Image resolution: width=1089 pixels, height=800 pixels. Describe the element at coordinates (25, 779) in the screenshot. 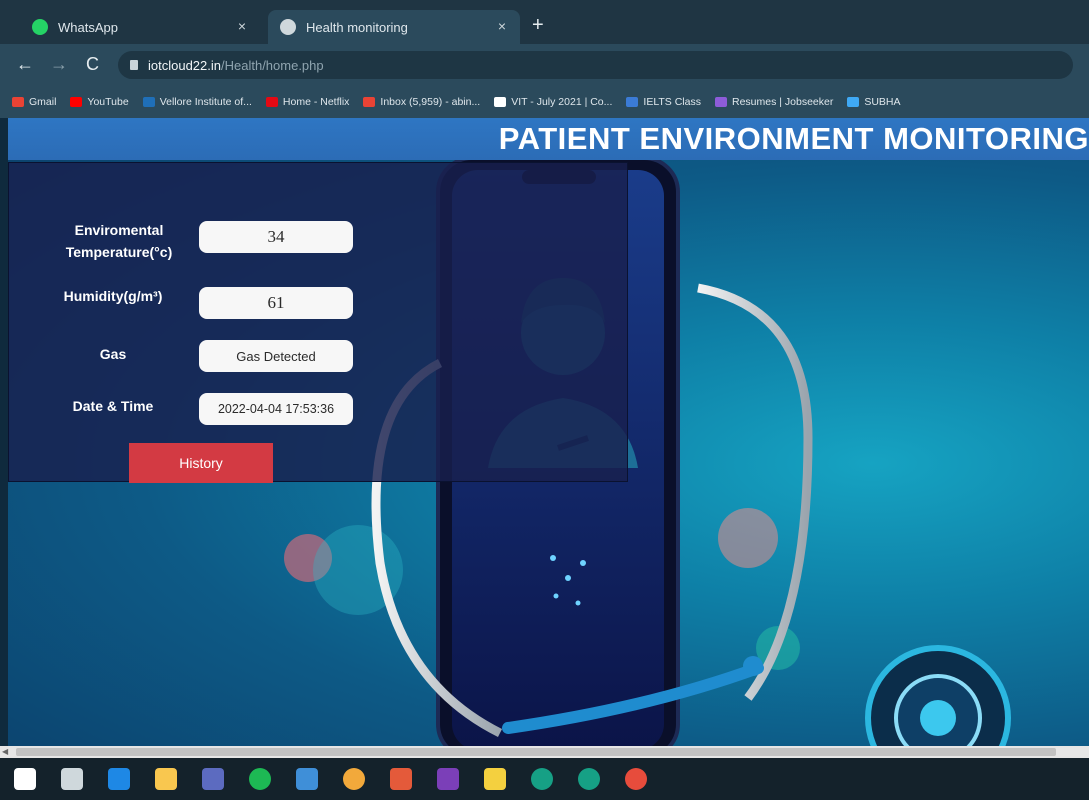

I see `windows-start-icon` at that location.